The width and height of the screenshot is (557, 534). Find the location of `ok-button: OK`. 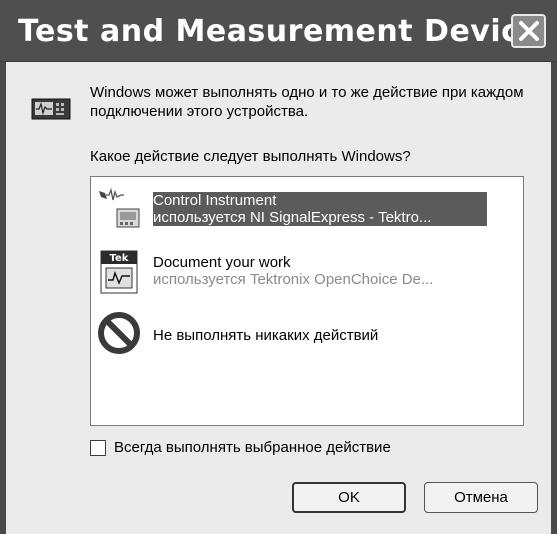

ok-button: OK is located at coordinates (349, 497).